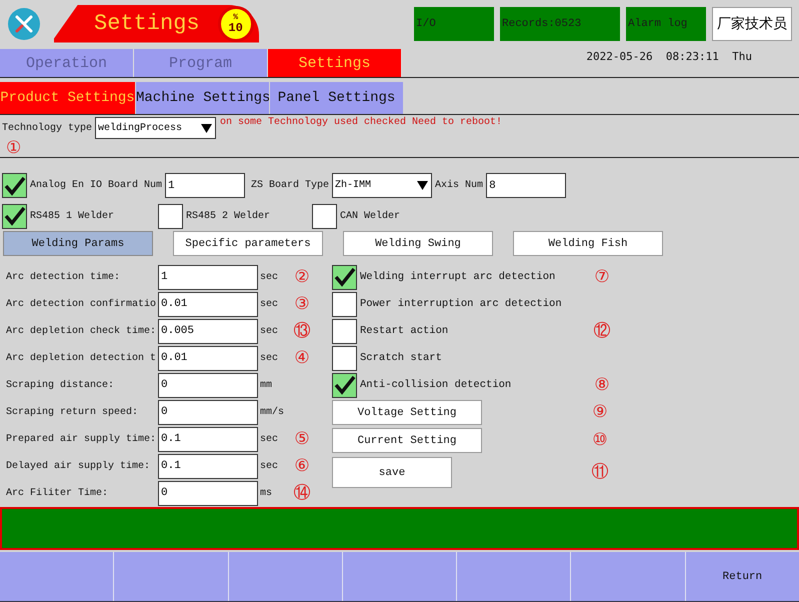 This screenshot has height=602, width=799. What do you see at coordinates (81, 439) in the screenshot?
I see `param-label: Prepared air supply time:` at bounding box center [81, 439].